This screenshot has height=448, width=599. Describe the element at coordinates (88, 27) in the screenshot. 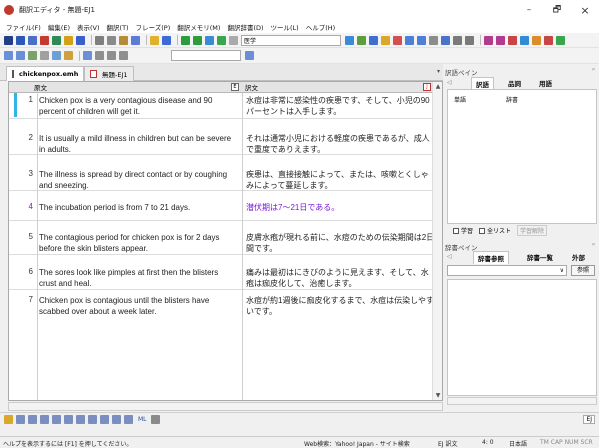

I see `menu-view: 表示(V)` at that location.